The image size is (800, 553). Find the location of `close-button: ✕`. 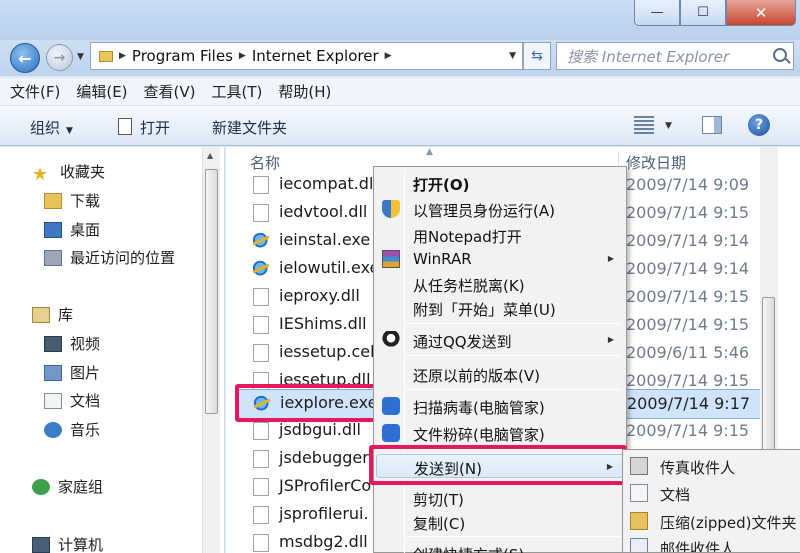

close-button: ✕ is located at coordinates (761, 13).